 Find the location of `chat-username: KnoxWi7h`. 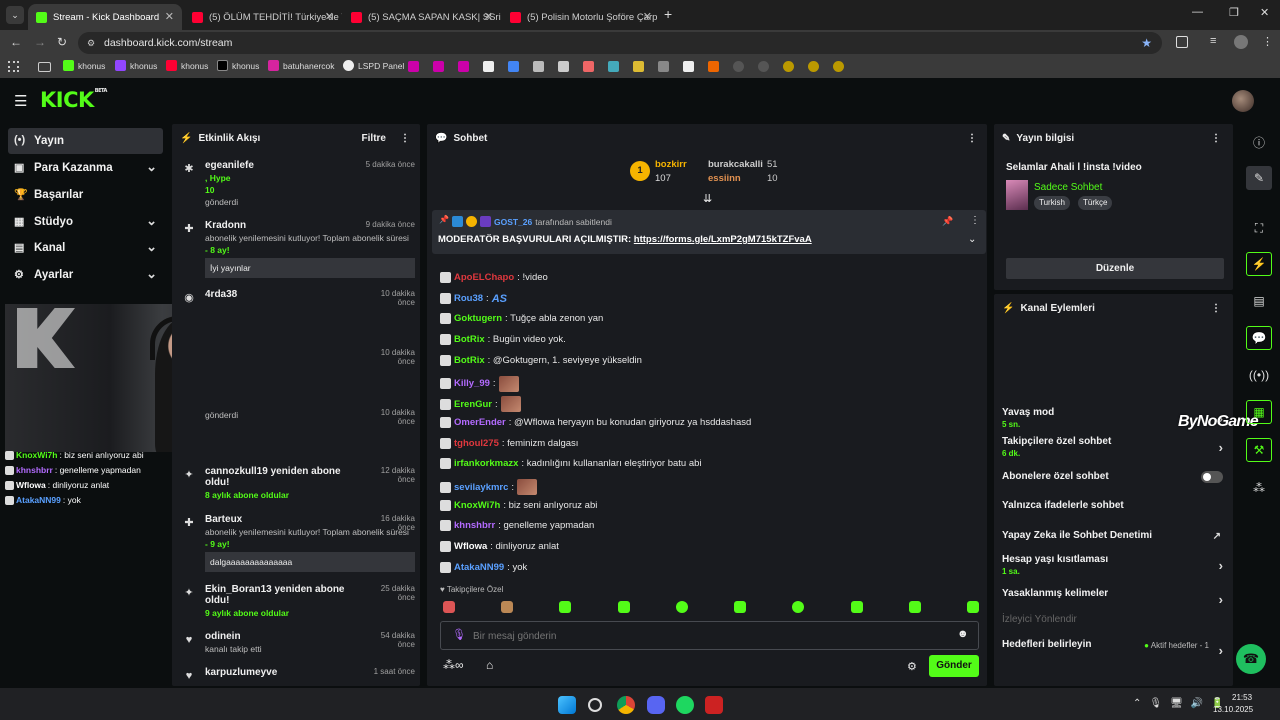

chat-username: KnoxWi7h is located at coordinates (477, 505).